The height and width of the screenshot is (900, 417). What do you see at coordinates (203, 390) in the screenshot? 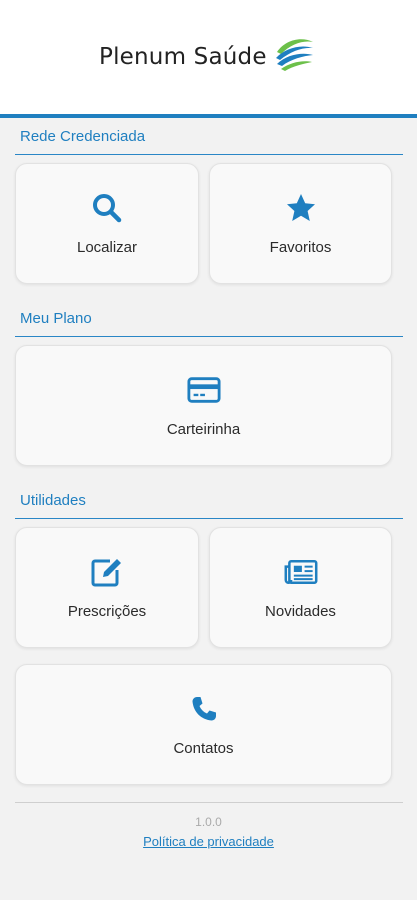
I see `credit-card-icon` at bounding box center [203, 390].